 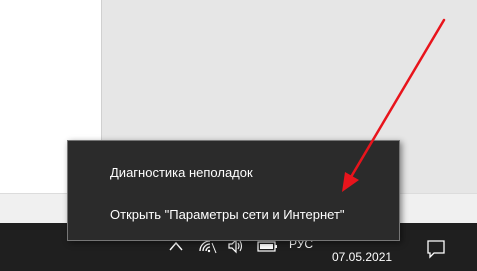 What do you see at coordinates (362, 257) in the screenshot?
I see `clock-date: 07.05.2021` at bounding box center [362, 257].